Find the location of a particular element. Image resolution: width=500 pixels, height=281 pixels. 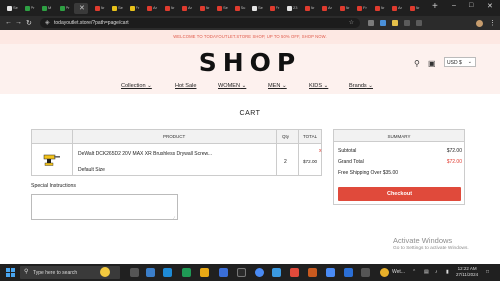

system-clock: 12:22 AM 27/11/2024 is located at coordinates (467, 272).